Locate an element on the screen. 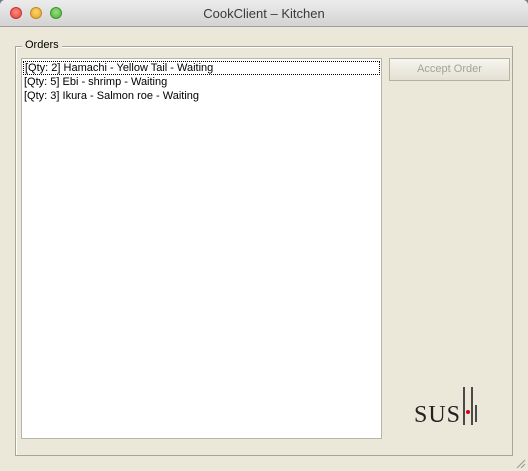 This screenshot has height=471, width=528. order-list-item: [Qty: 2] Hamachi - Yellow Tail - Waiting is located at coordinates (201, 68).